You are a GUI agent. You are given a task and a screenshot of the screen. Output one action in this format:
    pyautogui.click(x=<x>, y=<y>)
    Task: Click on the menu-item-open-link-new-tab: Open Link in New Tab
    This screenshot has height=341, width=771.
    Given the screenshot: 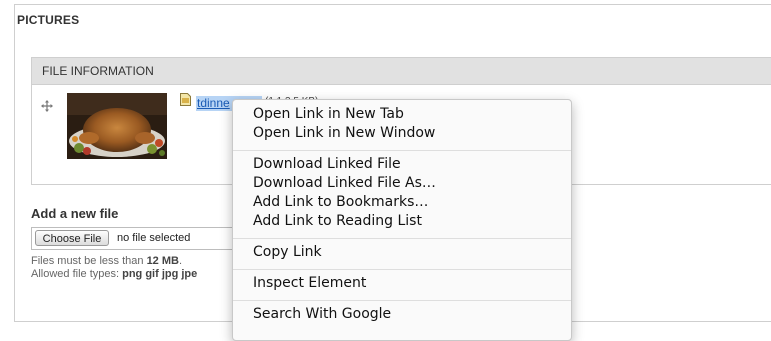 What is the action you would take?
    pyautogui.click(x=328, y=114)
    